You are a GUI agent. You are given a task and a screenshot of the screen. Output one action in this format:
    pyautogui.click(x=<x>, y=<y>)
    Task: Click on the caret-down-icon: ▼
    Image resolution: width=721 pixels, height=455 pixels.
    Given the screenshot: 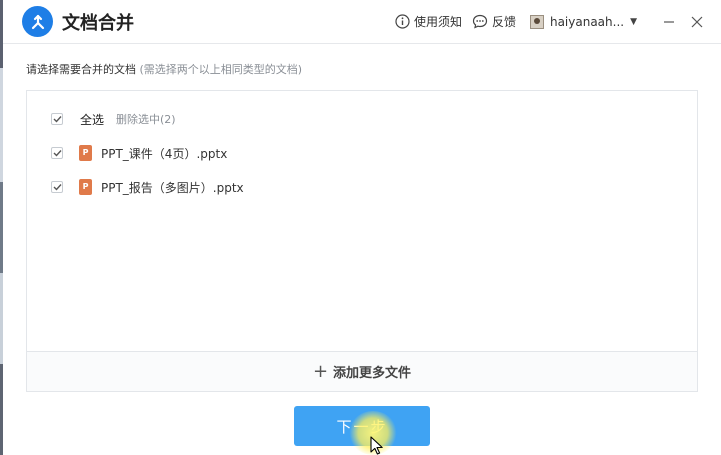 What is the action you would take?
    pyautogui.click(x=633, y=21)
    